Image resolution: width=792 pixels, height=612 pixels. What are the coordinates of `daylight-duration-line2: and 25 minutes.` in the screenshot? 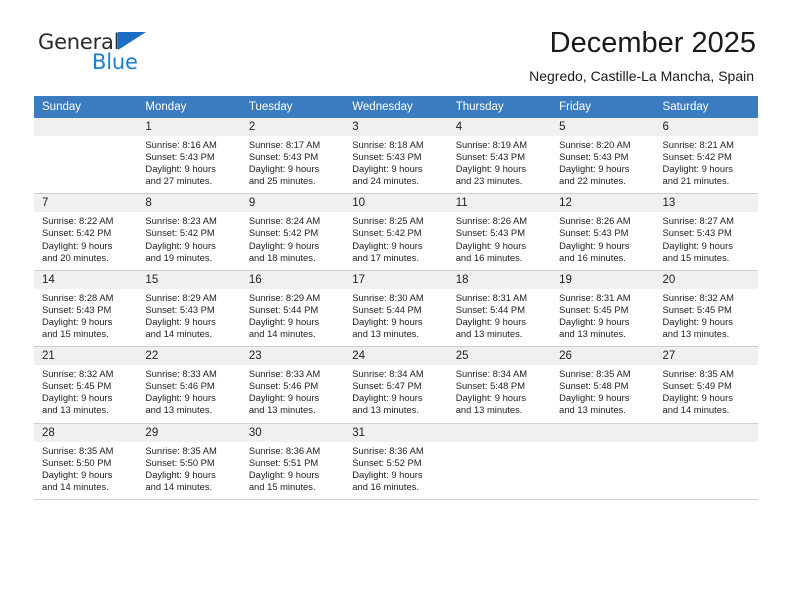 It's located at (282, 181).